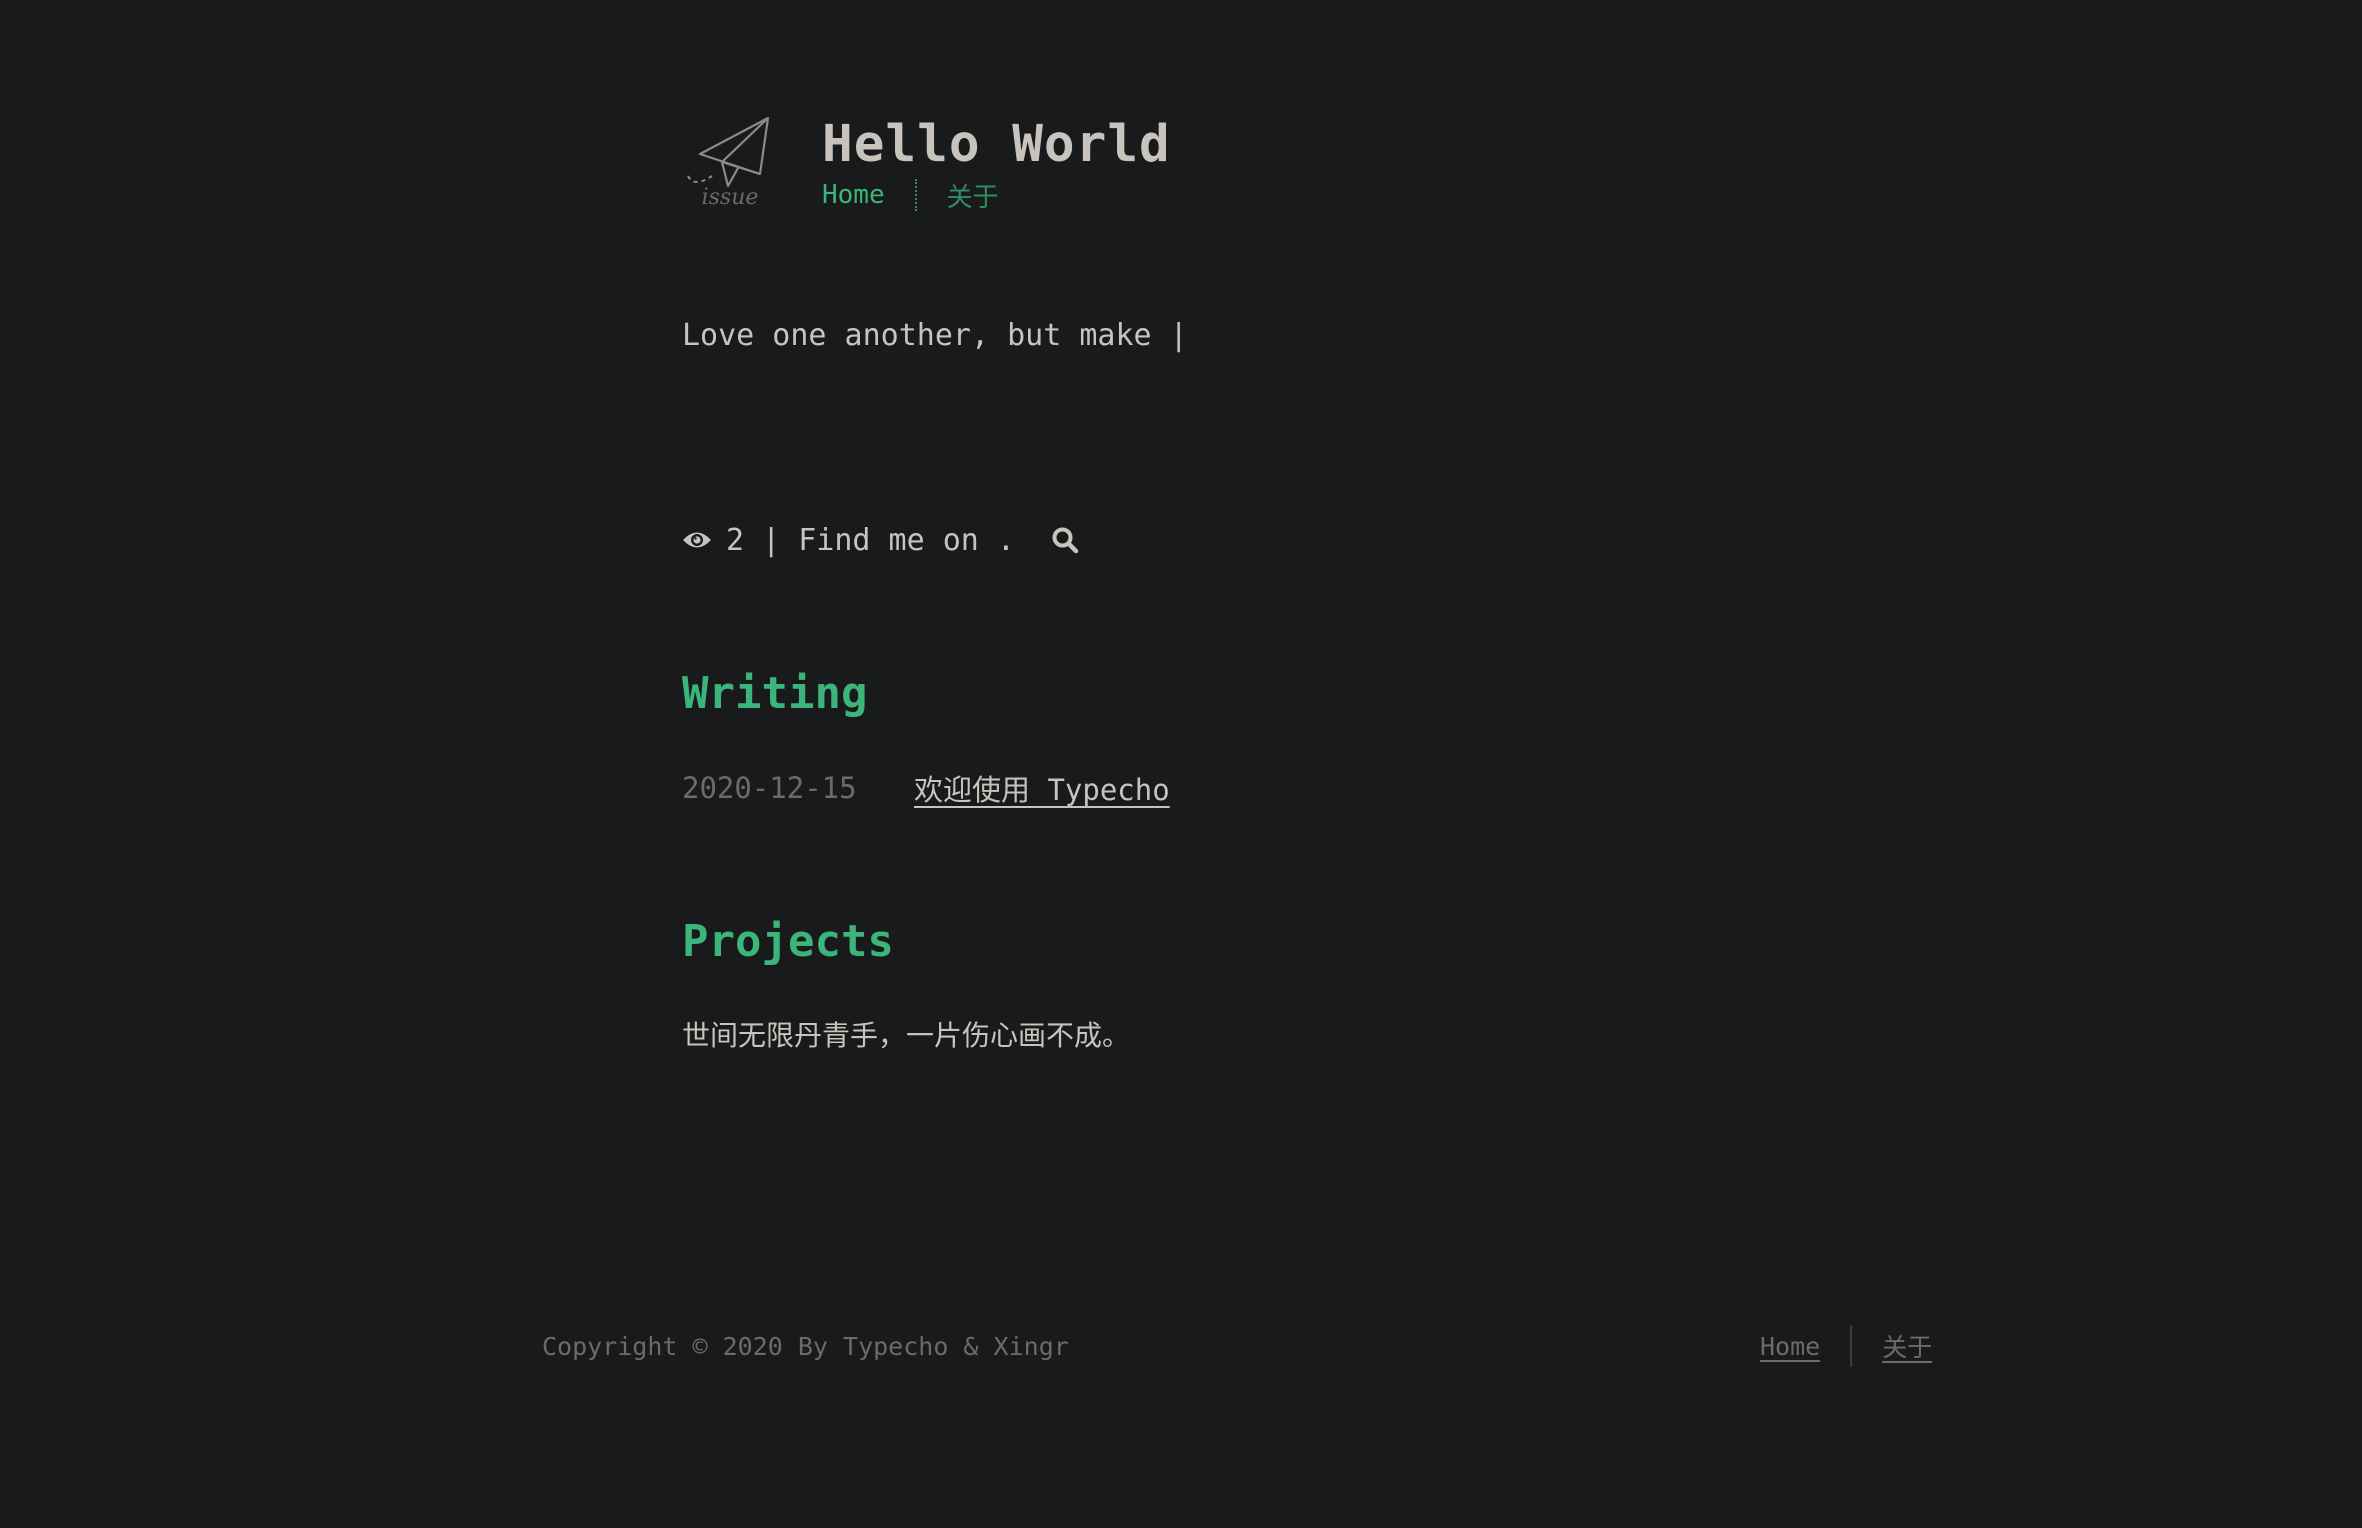 The image size is (2362, 1528). I want to click on post-title-link: 欢迎使用 Typecho, so click(1042, 788).